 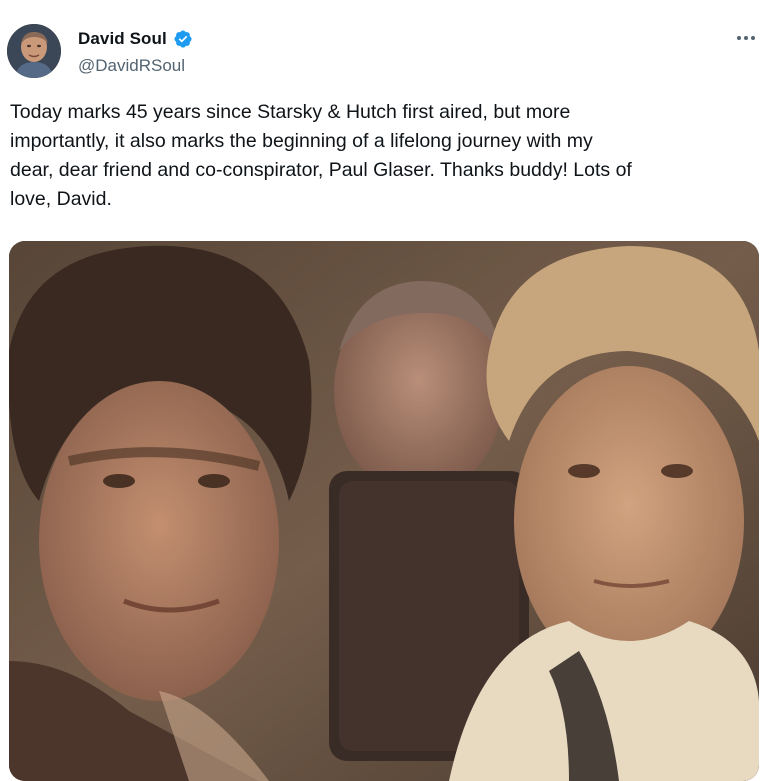 What do you see at coordinates (122, 39) in the screenshot?
I see `author-display-name: David Soul` at bounding box center [122, 39].